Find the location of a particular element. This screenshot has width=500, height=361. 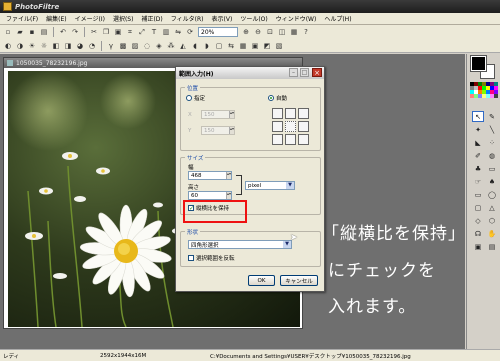

spray-tool-icon: ⁘ is located at coordinates (492, 142).